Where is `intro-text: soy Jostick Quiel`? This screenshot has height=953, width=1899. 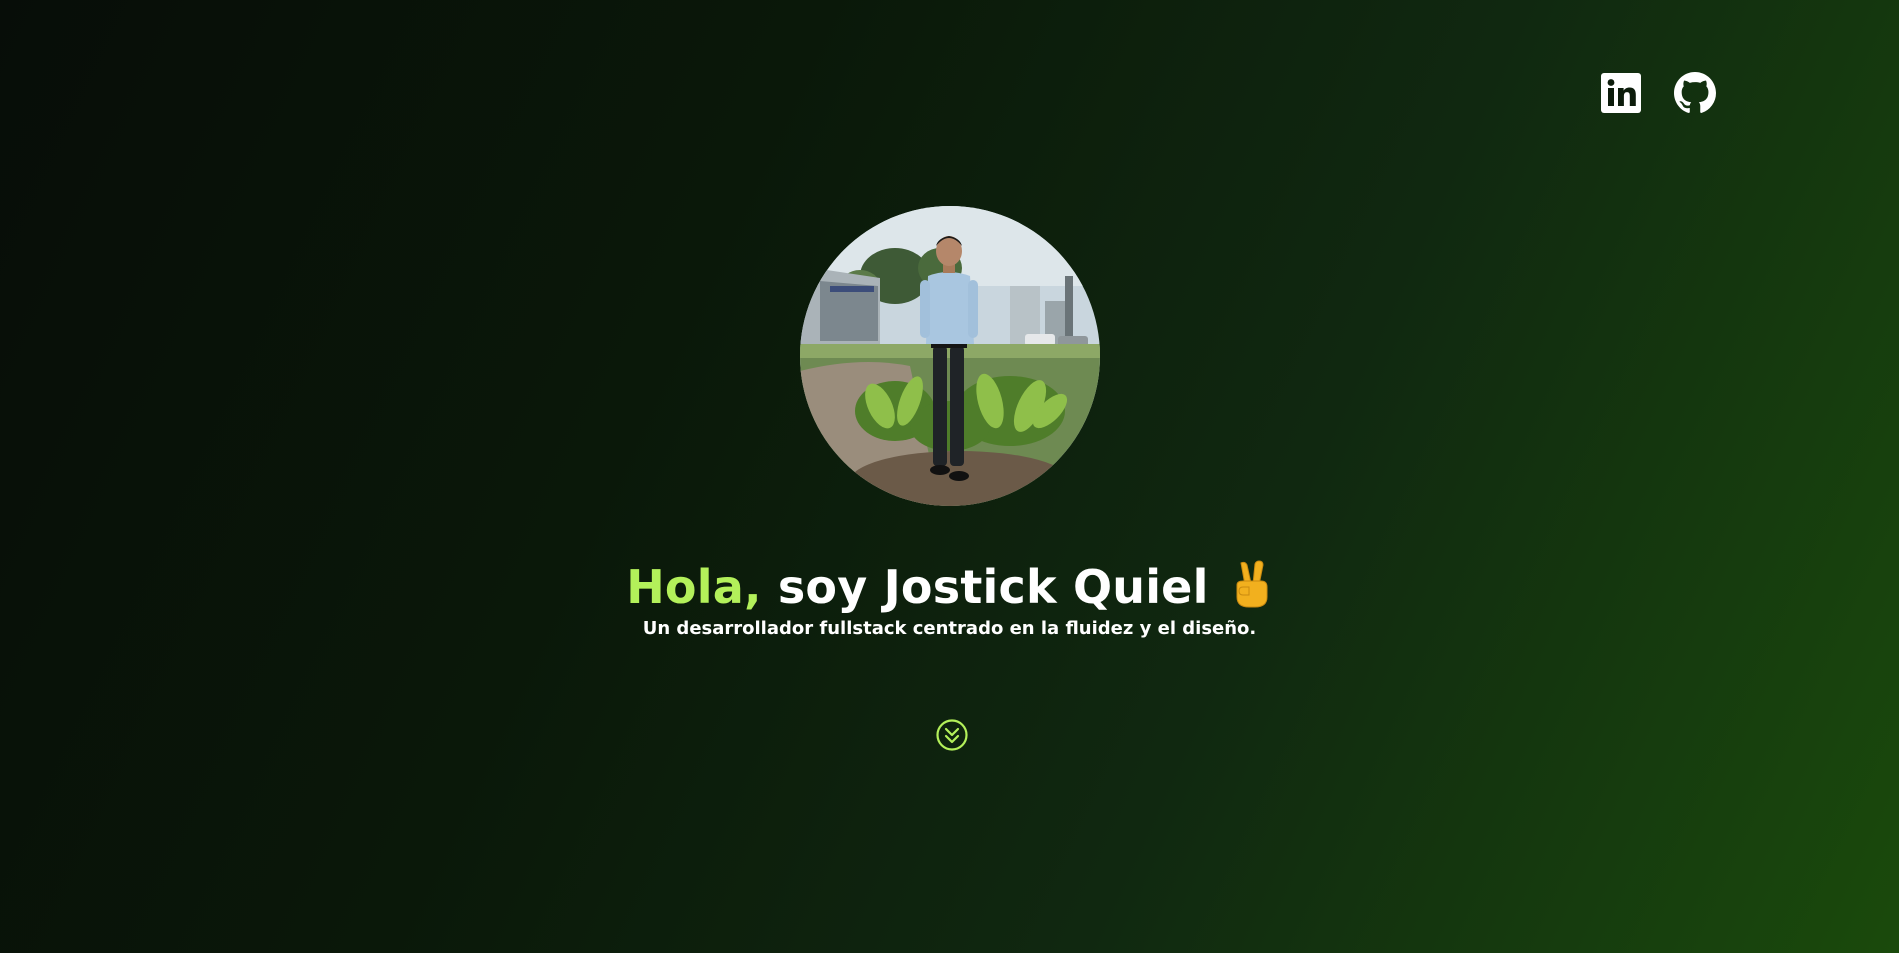
intro-text: soy Jostick Quiel is located at coordinates (985, 586).